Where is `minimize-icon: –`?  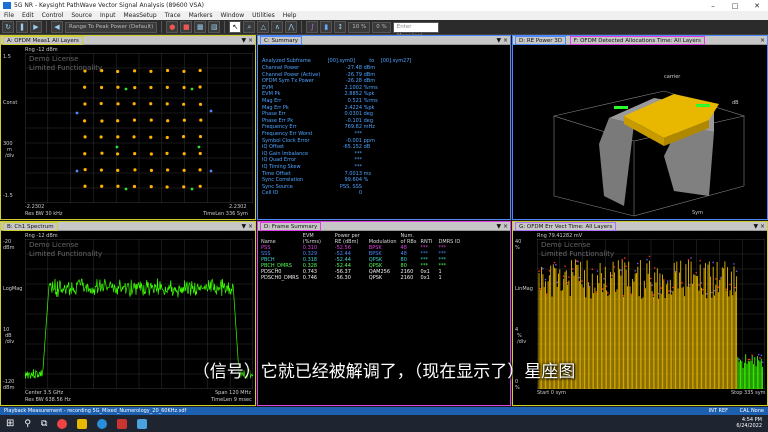 minimize-icon: – is located at coordinates (713, 6).